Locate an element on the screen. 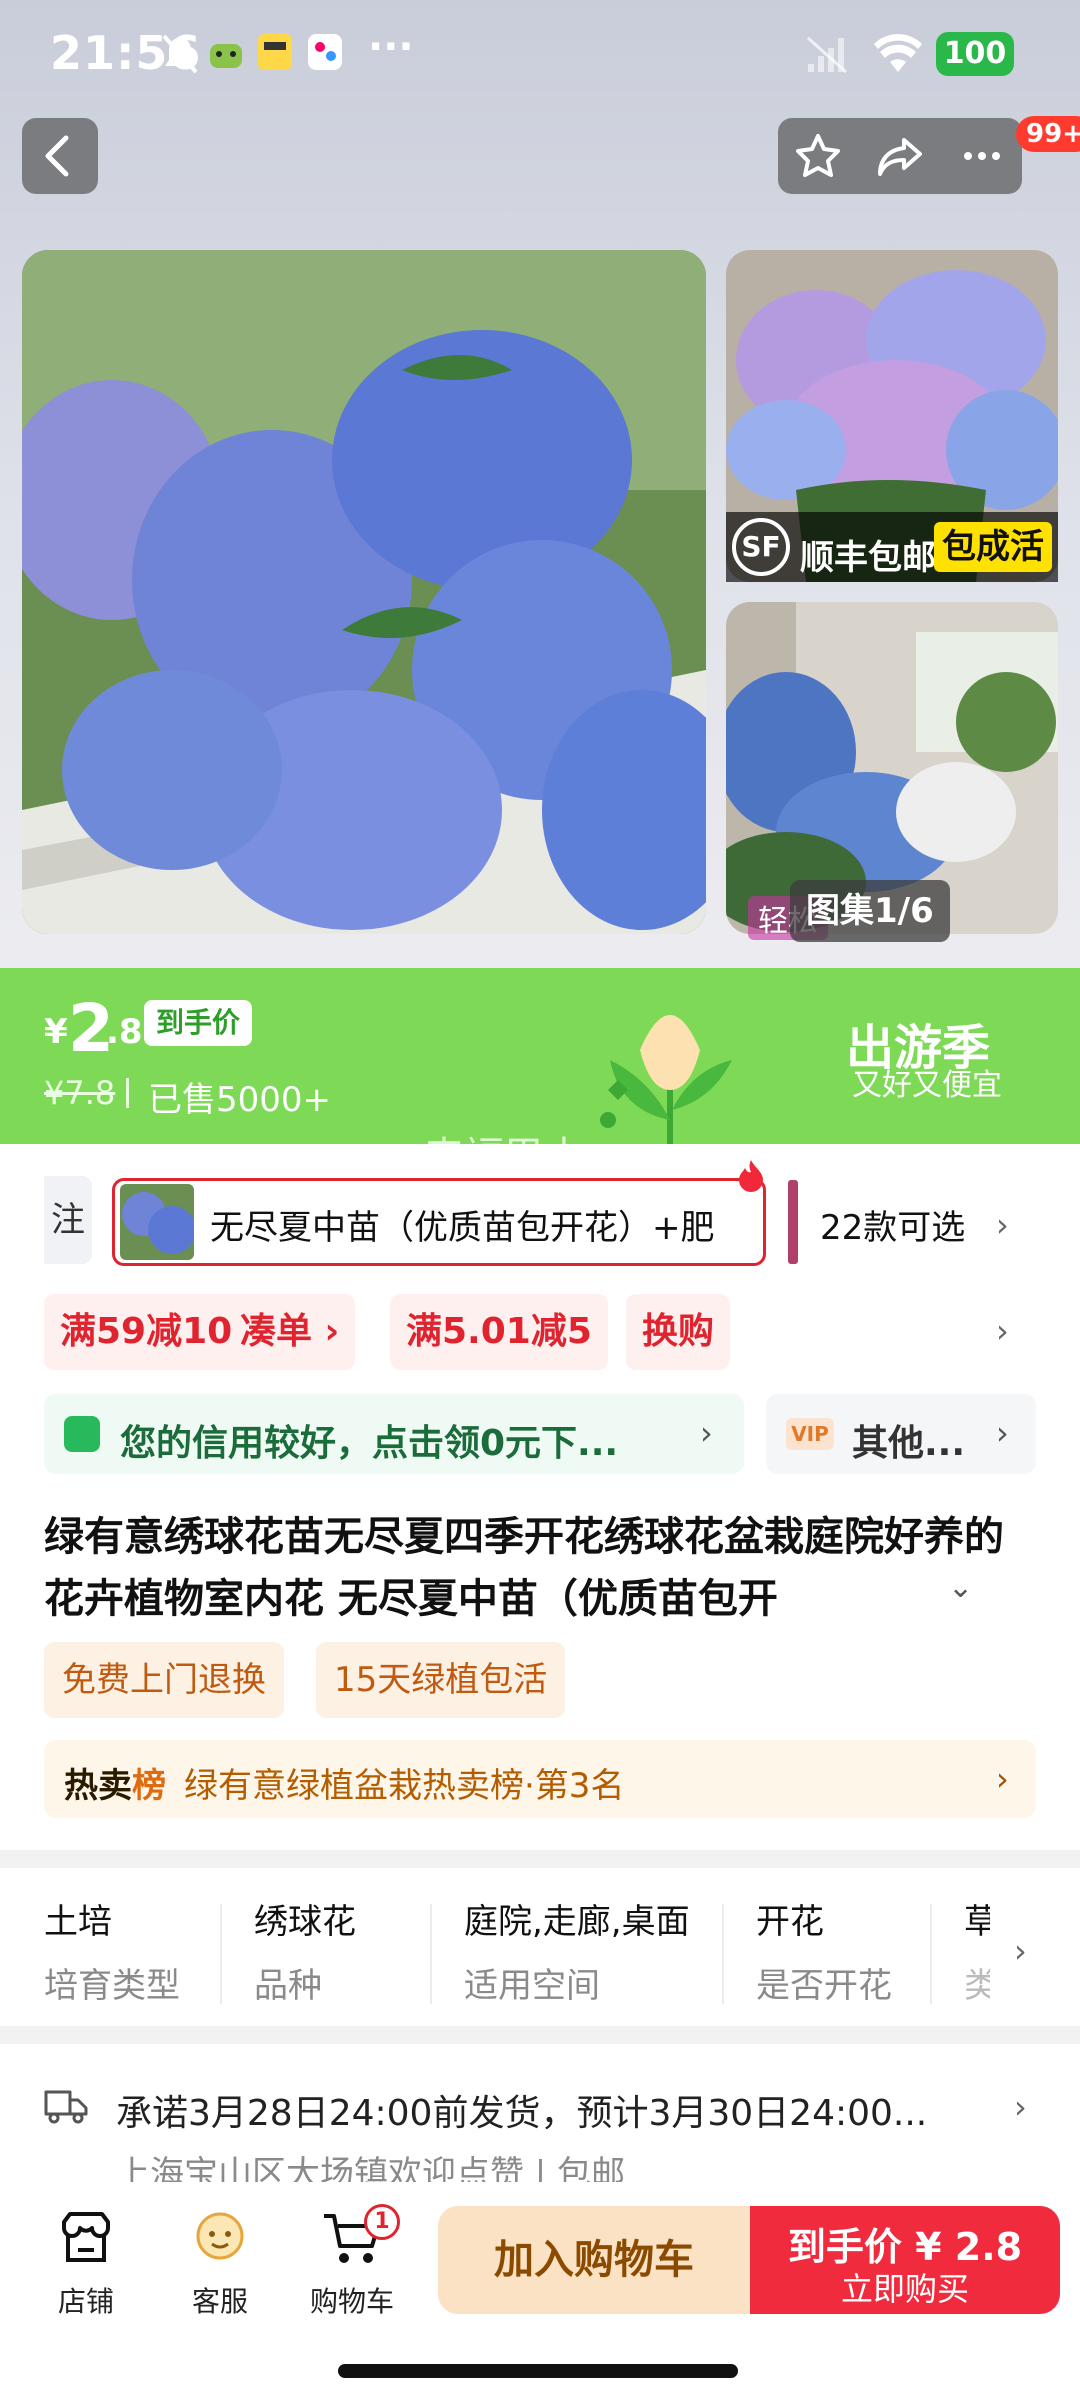 The height and width of the screenshot is (2400, 1080). nav-store-label: 店铺 is located at coordinates (85, 2301).